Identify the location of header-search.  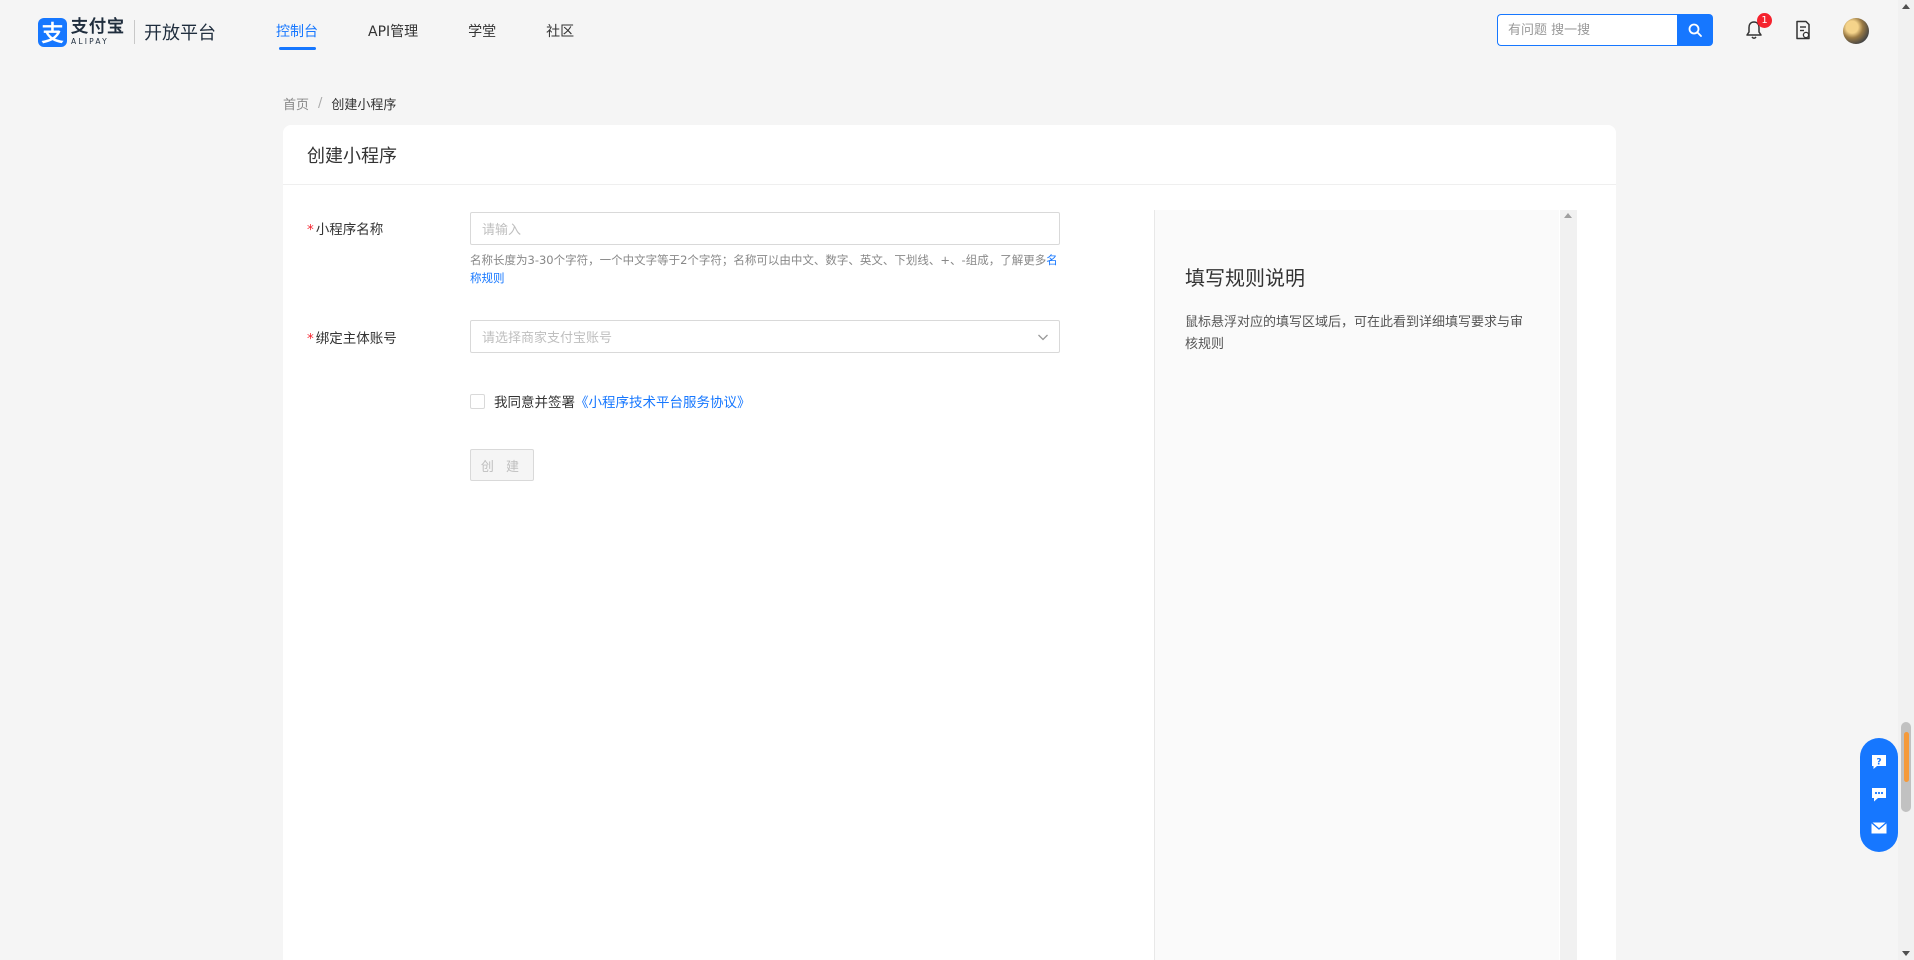
(1605, 30).